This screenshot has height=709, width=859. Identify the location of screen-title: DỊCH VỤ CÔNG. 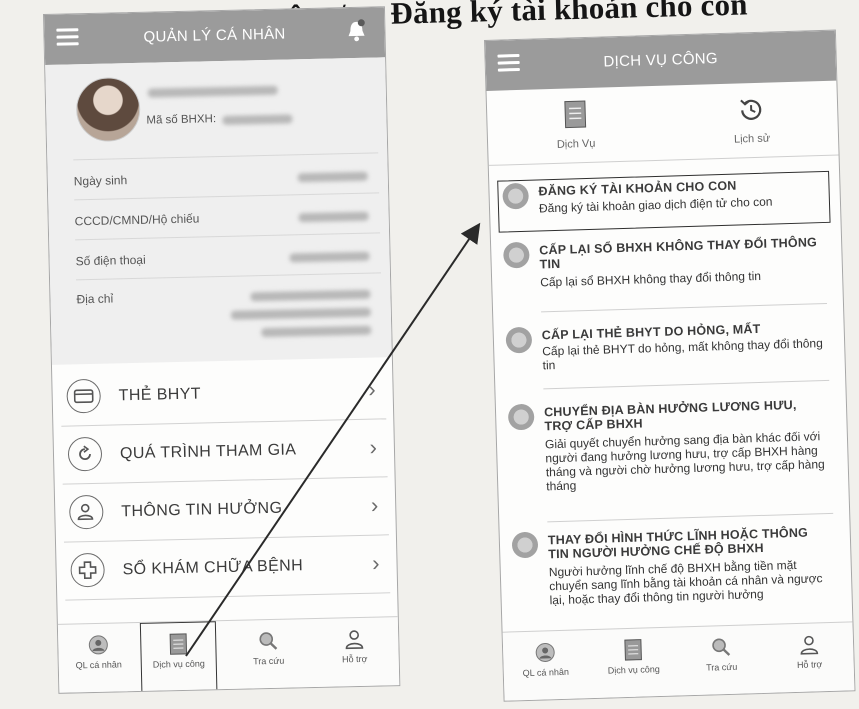
(661, 60).